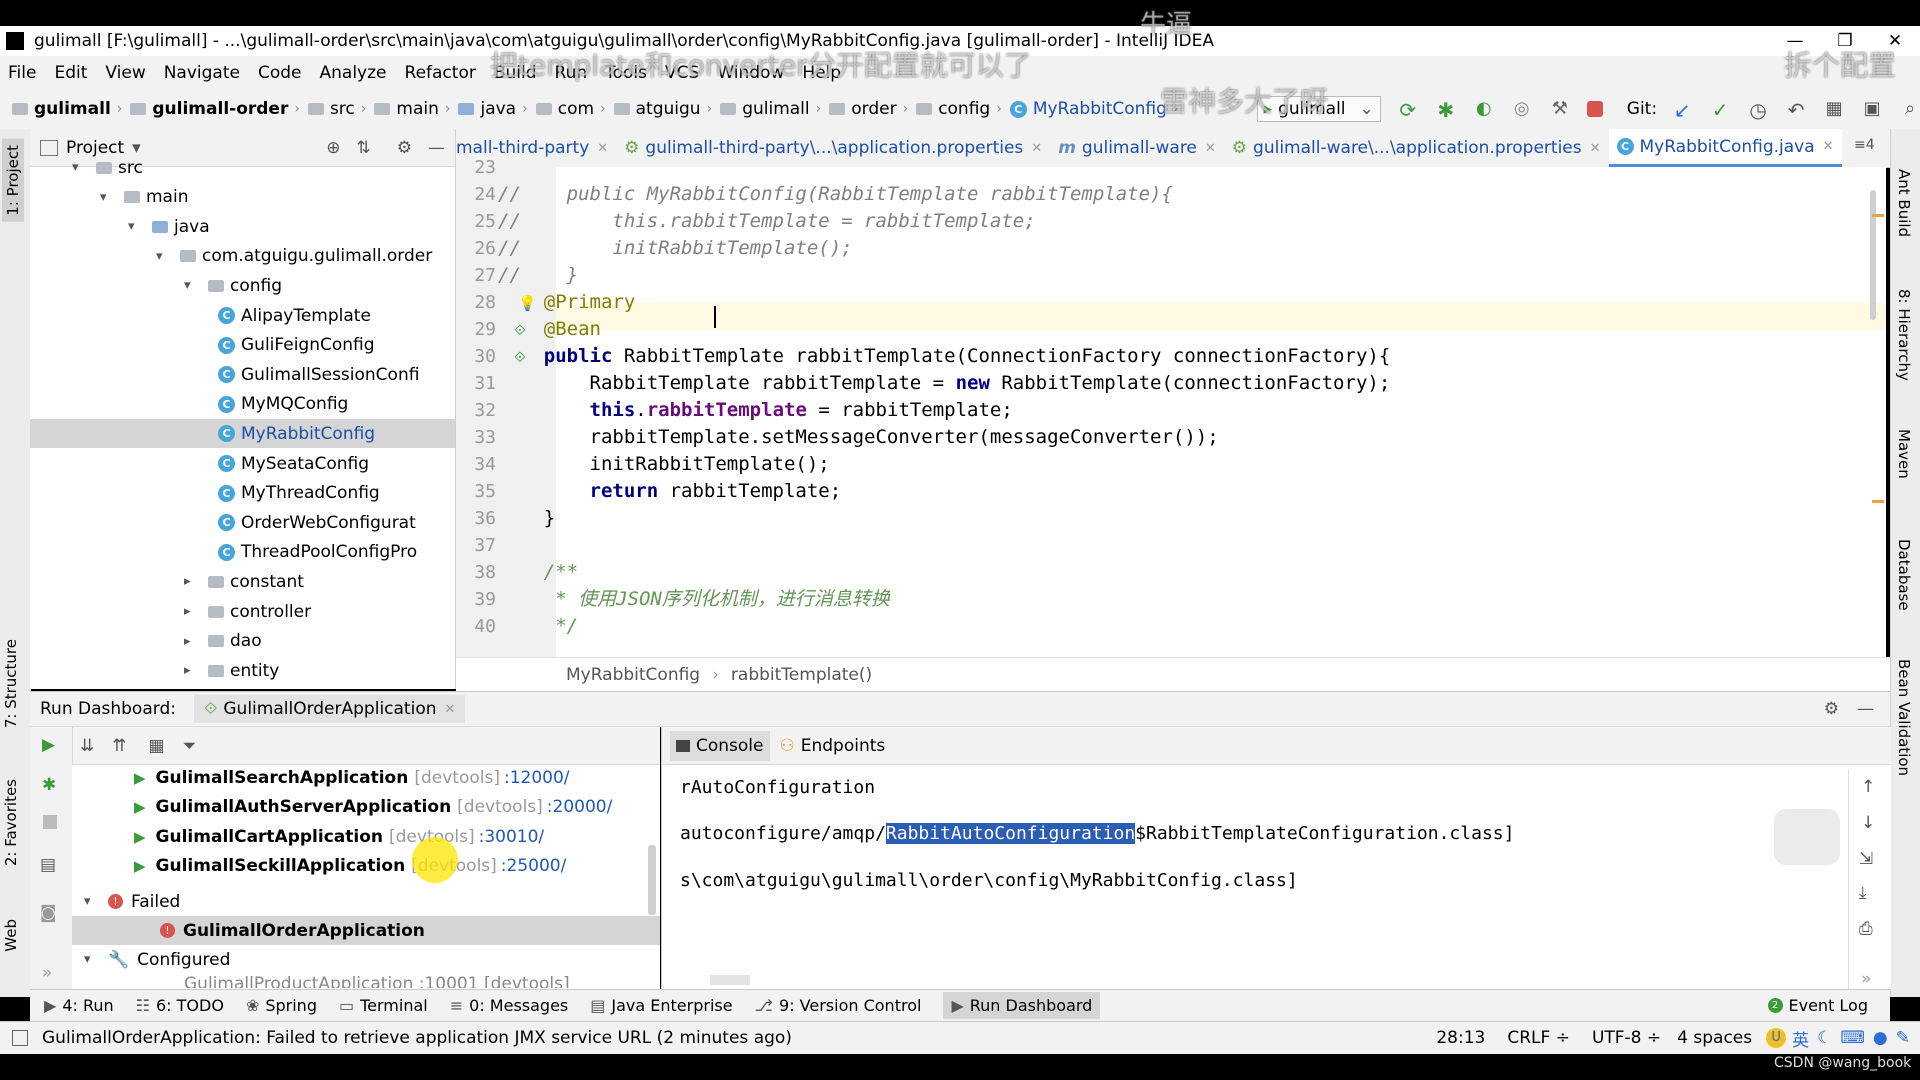 The height and width of the screenshot is (1080, 1920). Describe the element at coordinates (11, 683) in the screenshot. I see `tool-tab-structure: 7: Structure` at that location.